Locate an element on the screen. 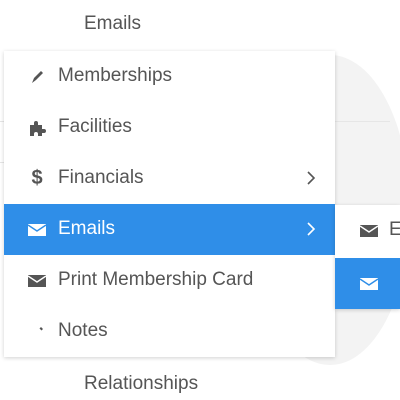 This screenshot has height=400, width=400. submenu-item-e: E is located at coordinates (367, 230).